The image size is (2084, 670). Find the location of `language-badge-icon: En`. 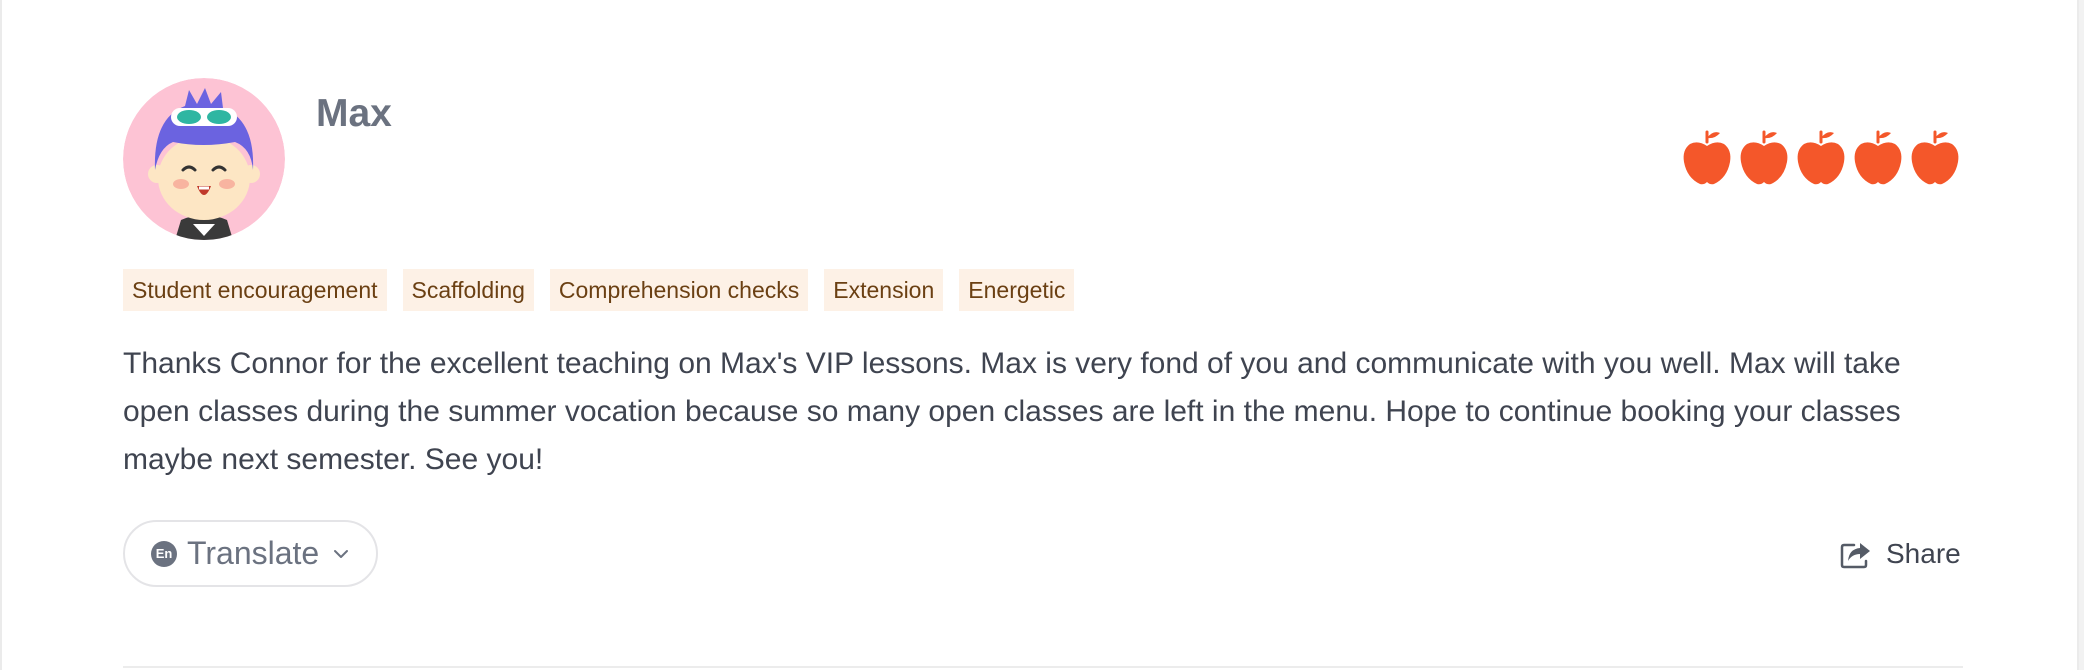

language-badge-icon: En is located at coordinates (164, 553).